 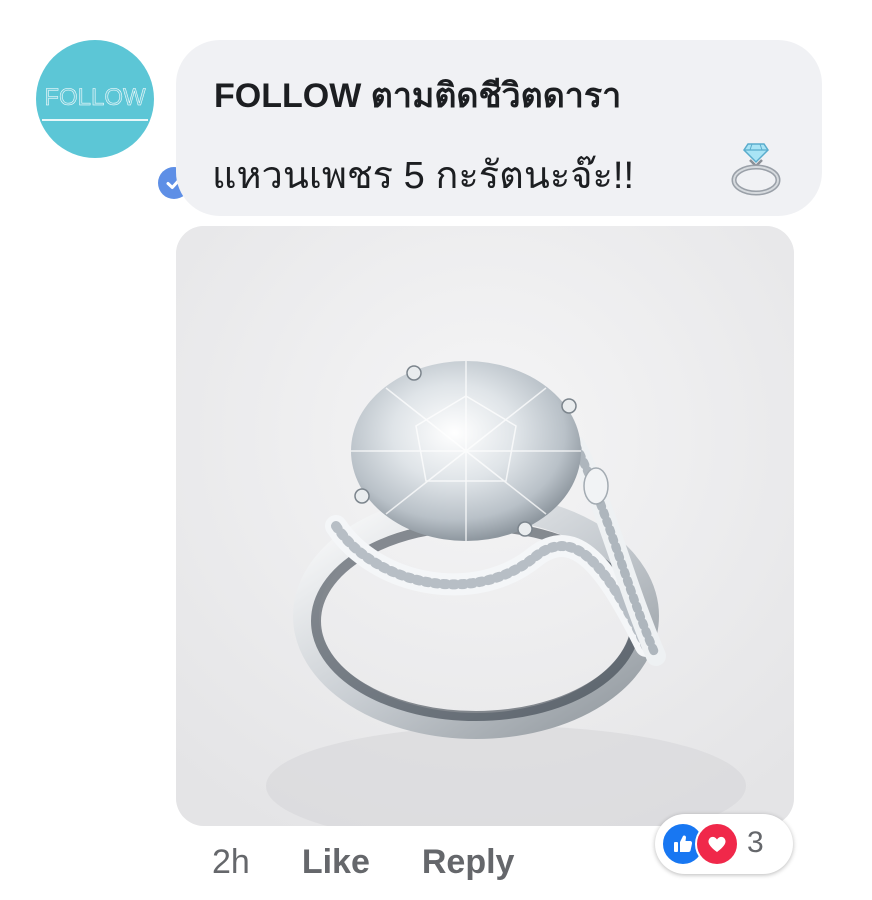 What do you see at coordinates (417, 95) in the screenshot?
I see `comment-author: FOLLOW ตามติดชีวิตดารา` at bounding box center [417, 95].